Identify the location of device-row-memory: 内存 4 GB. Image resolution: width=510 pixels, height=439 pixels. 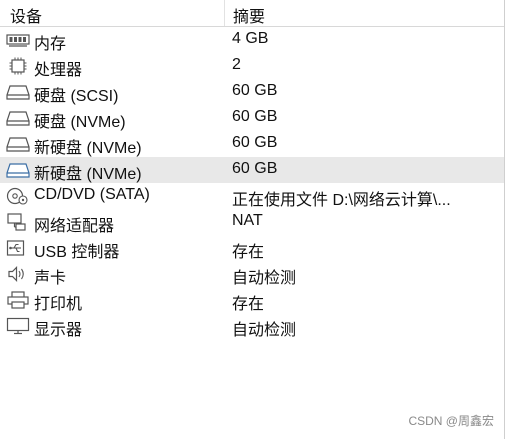
(252, 40).